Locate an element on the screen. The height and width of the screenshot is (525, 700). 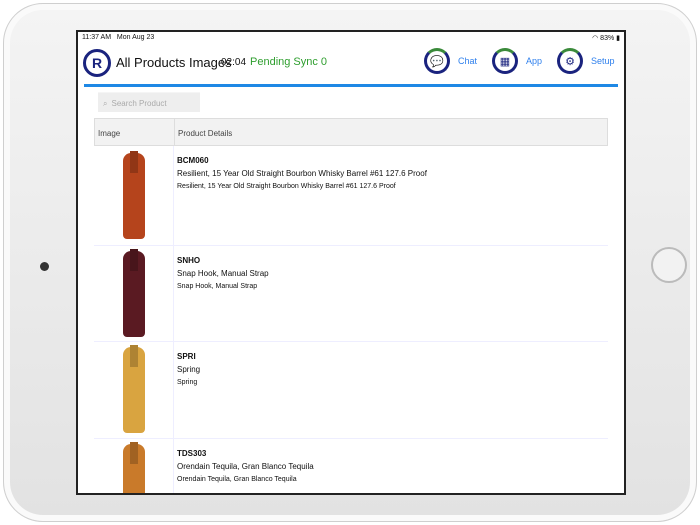
pending-sync: Pending Sync 0 is located at coordinates (289, 62).